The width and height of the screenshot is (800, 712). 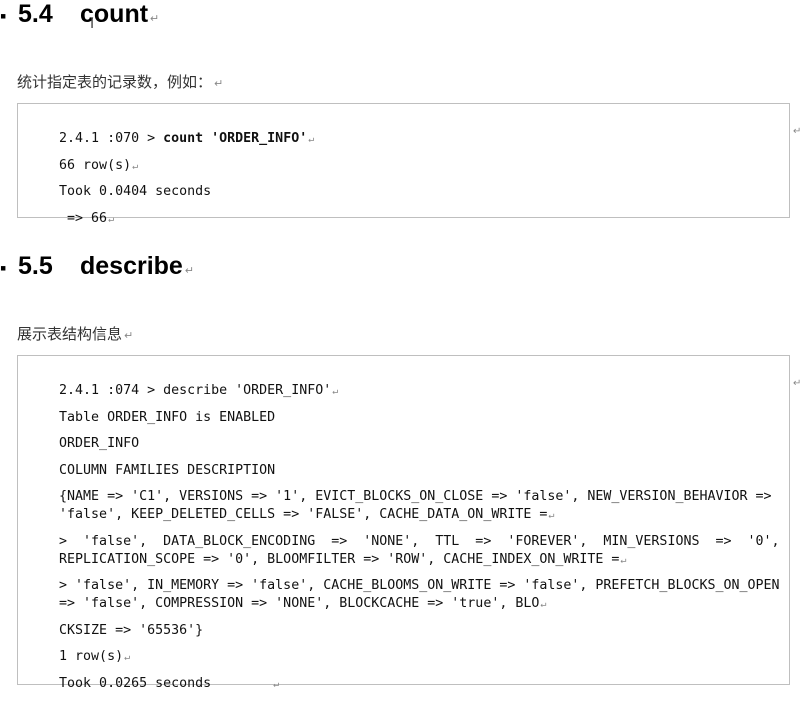 What do you see at coordinates (79, 14) in the screenshot?
I see `section-heading-count: ▪ 5.4 count ↵` at bounding box center [79, 14].